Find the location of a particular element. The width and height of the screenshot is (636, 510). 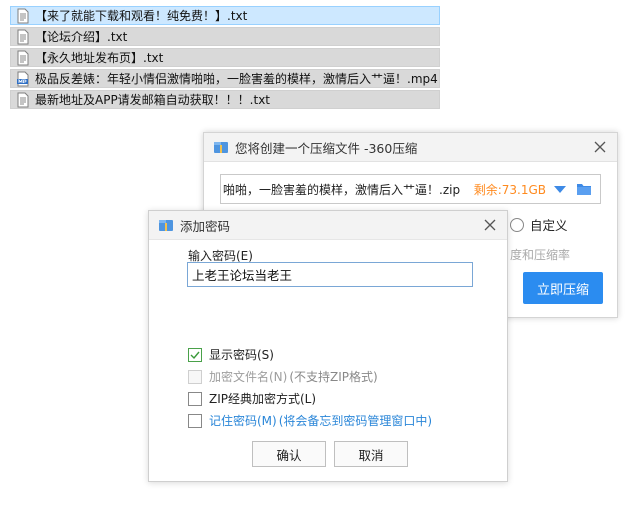

archive-path-field: 啪啪，一脸害羞的模样，激情后入艹逼！.zip 剩余:73.1GB is located at coordinates (410, 189).